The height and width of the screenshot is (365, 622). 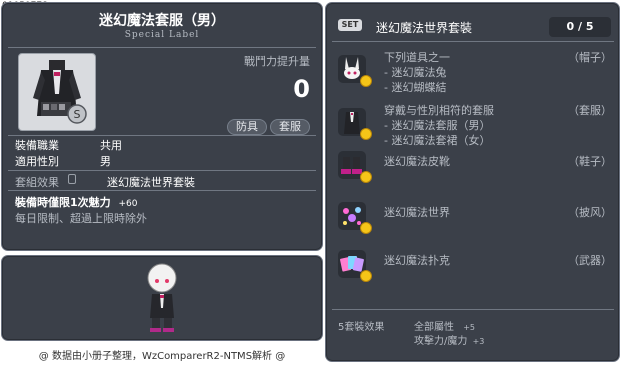 What do you see at coordinates (361, 327) in the screenshot?
I see `set-effect-count-label: 5套裝效果` at bounding box center [361, 327].